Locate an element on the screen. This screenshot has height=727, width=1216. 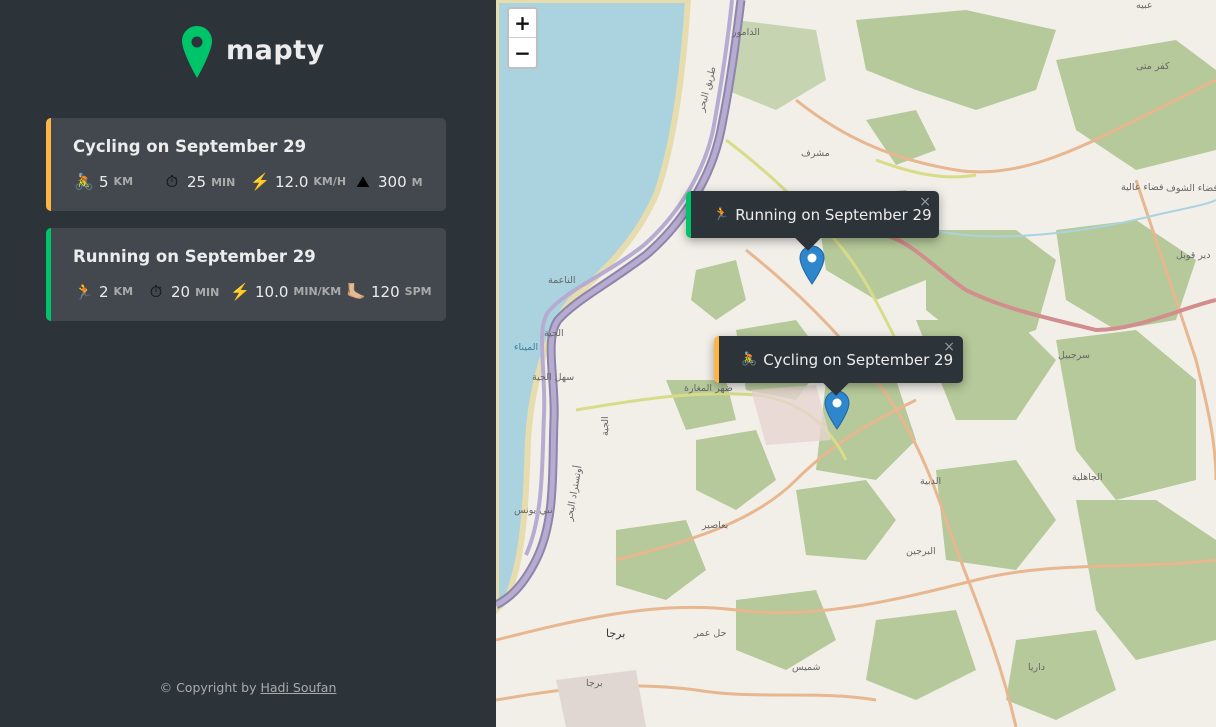
workout-distance: 🏃 2 km is located at coordinates (104, 291).